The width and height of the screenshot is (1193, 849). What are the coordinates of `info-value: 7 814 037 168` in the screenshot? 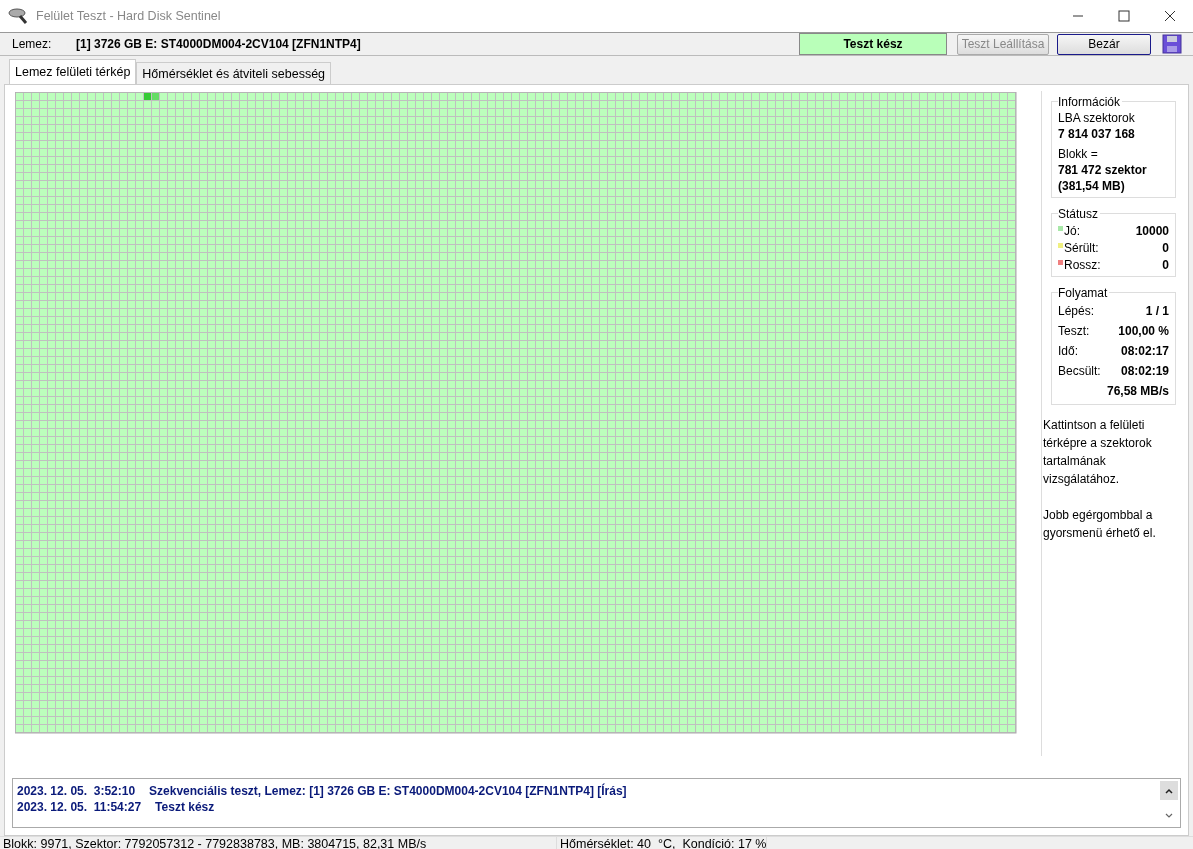 It's located at (1097, 134).